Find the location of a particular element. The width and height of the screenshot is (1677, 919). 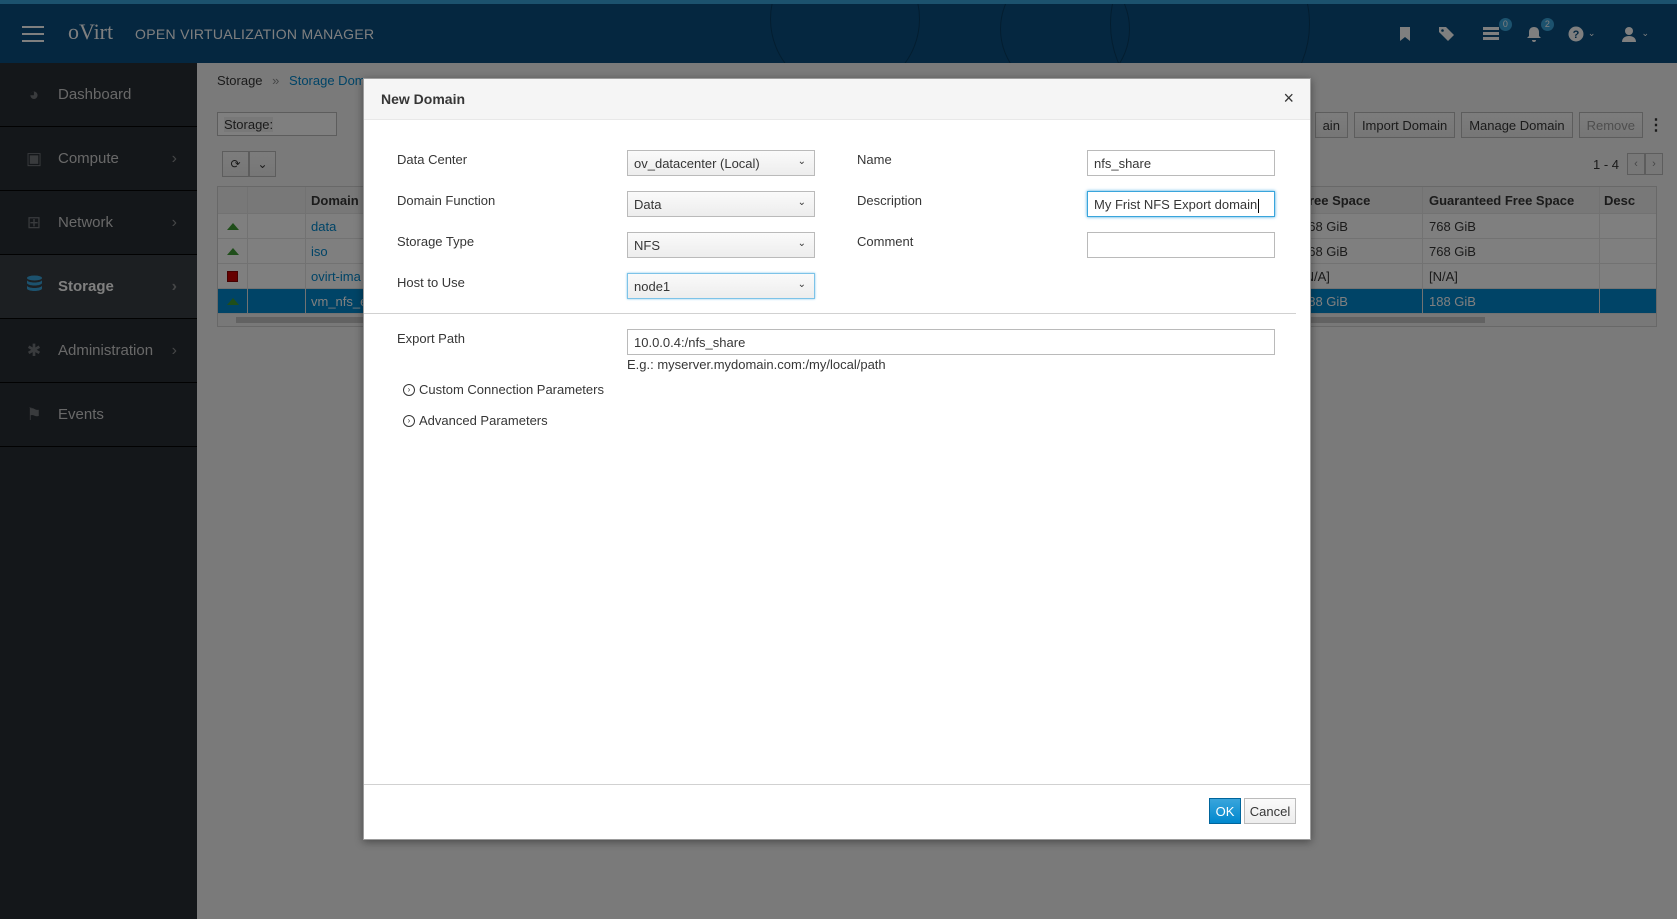

advanced-parameters-expander: › Advanced Parameters is located at coordinates (475, 420).